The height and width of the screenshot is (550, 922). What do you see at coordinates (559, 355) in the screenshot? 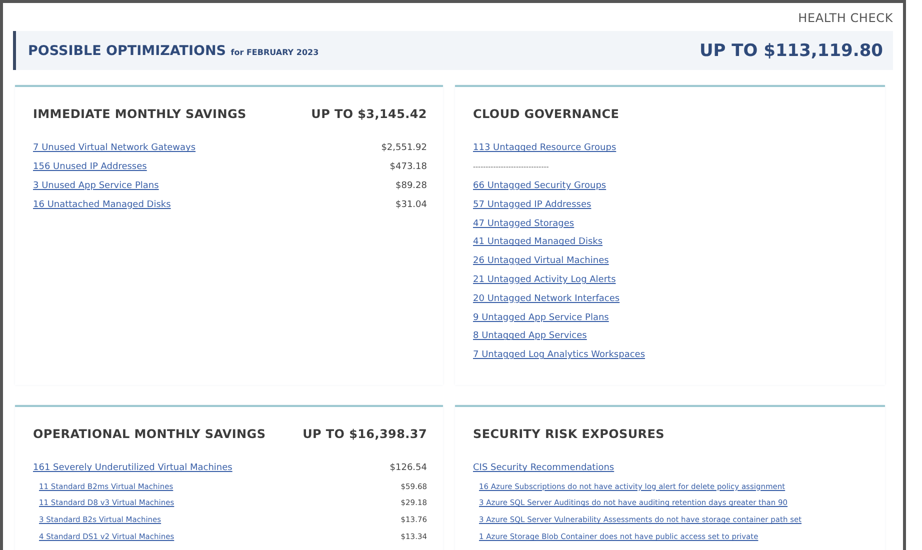
I see `item-link: 7 Untagged Log Analytics Workspaces` at bounding box center [559, 355].